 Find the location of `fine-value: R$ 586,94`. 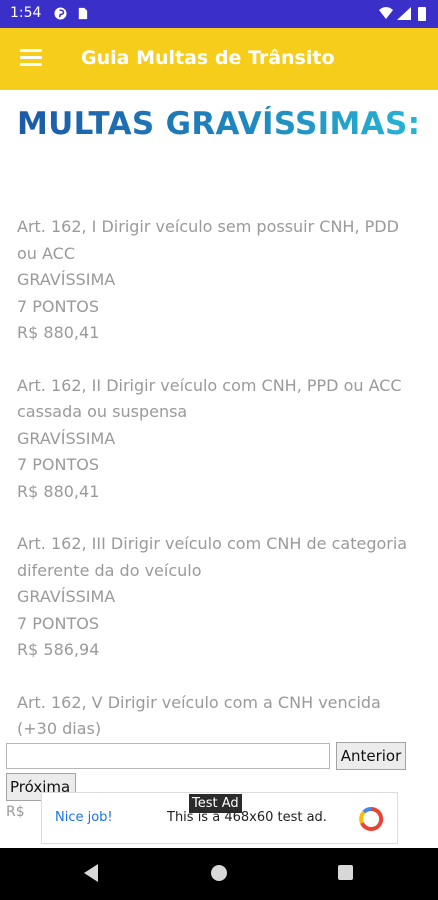

fine-value: R$ 586,94 is located at coordinates (58, 649).